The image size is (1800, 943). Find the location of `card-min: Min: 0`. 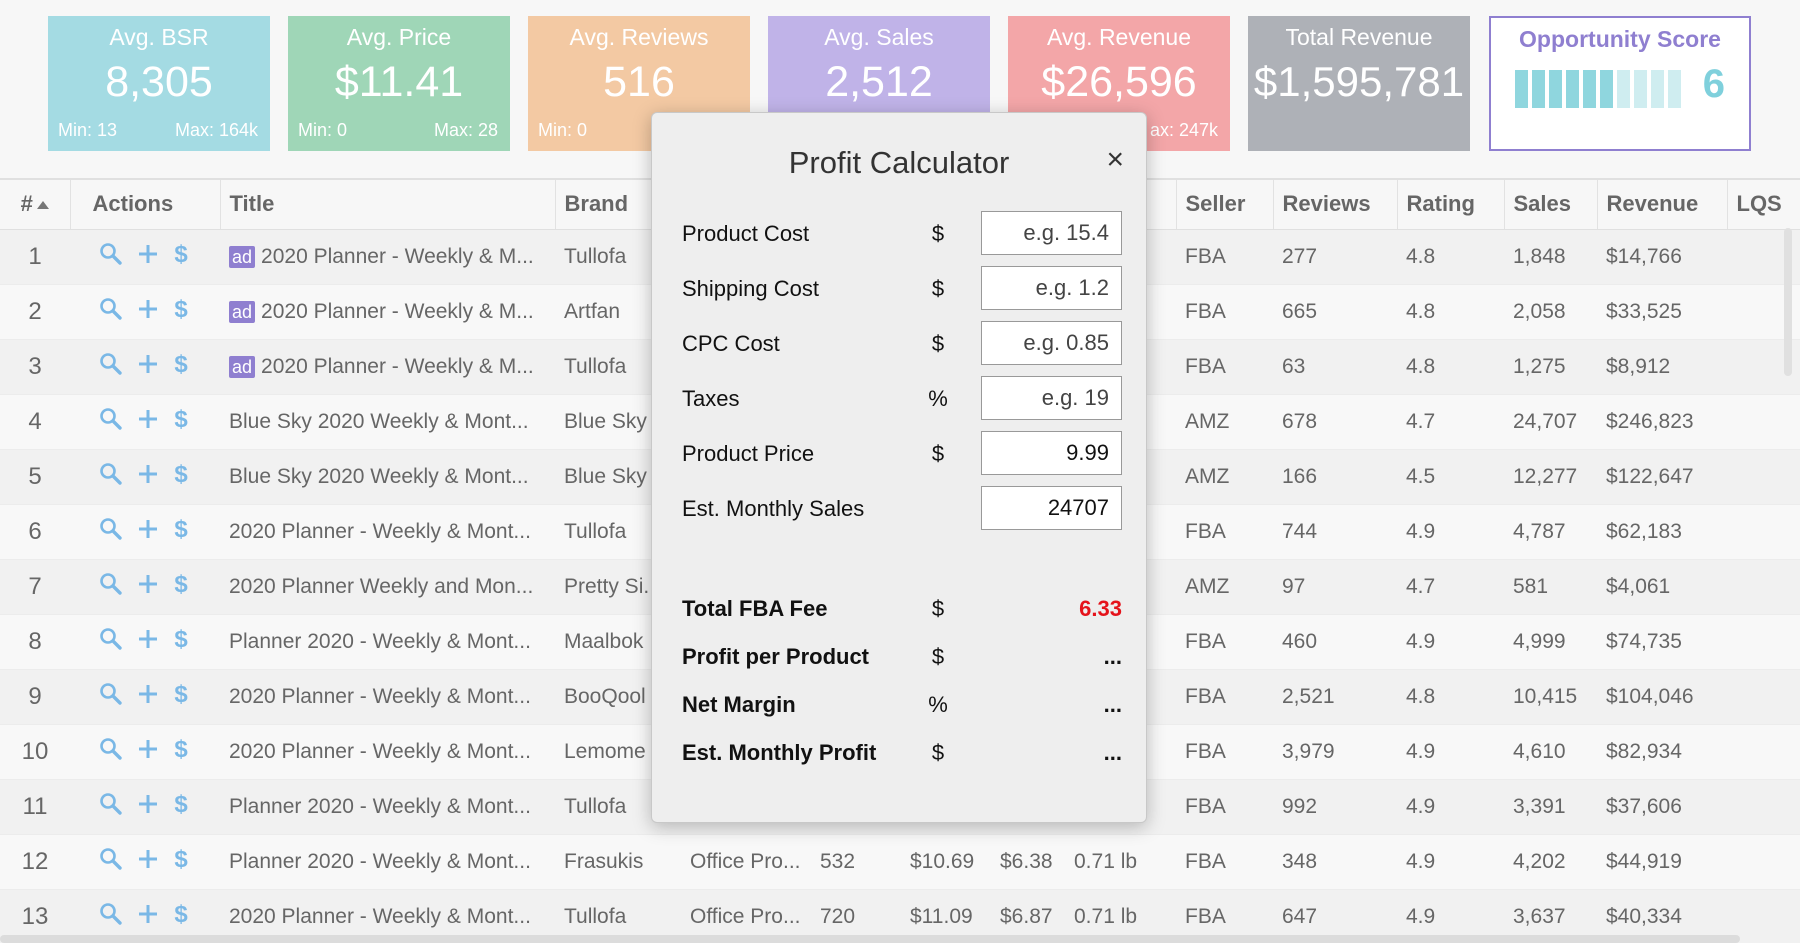

card-min: Min: 0 is located at coordinates (563, 130).